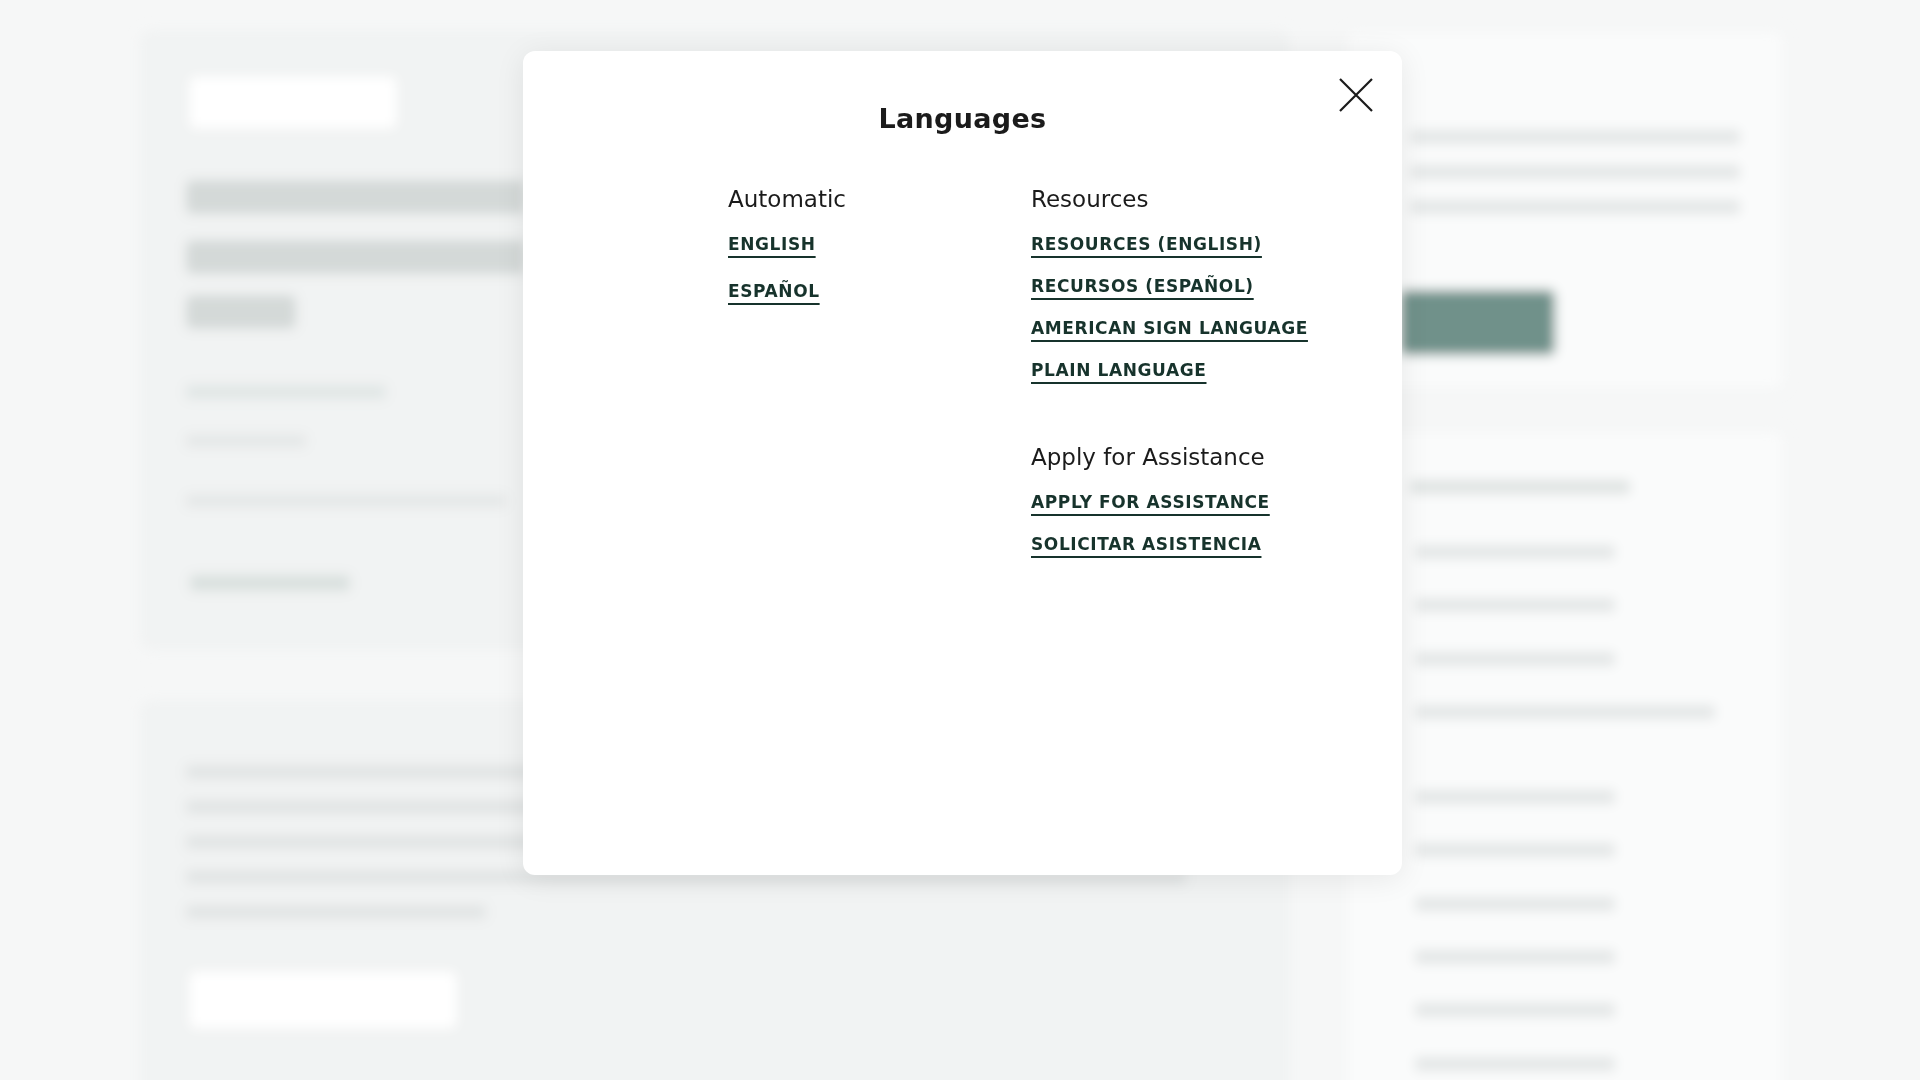  Describe the element at coordinates (1148, 457) in the screenshot. I see `section-heading: Apply for Assistance` at that location.